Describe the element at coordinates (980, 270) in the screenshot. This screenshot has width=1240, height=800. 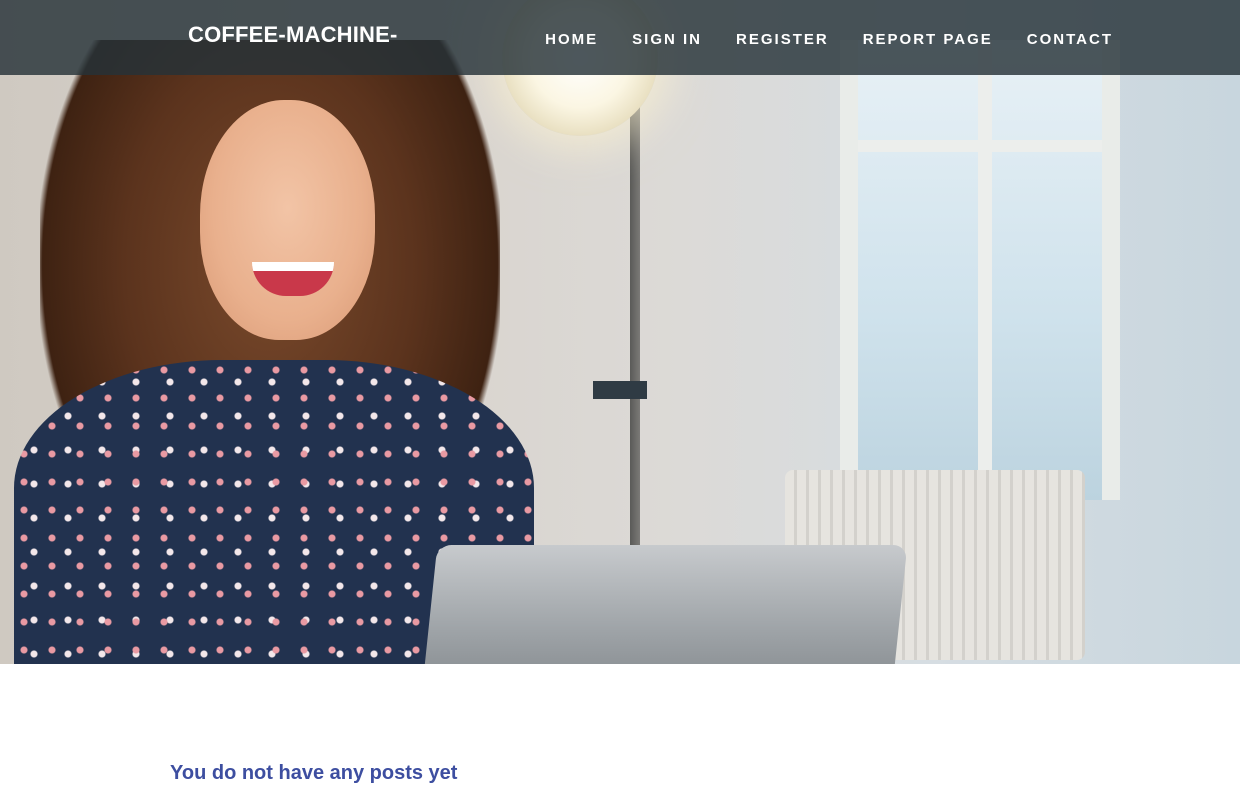
I see `hero-photo-window` at that location.